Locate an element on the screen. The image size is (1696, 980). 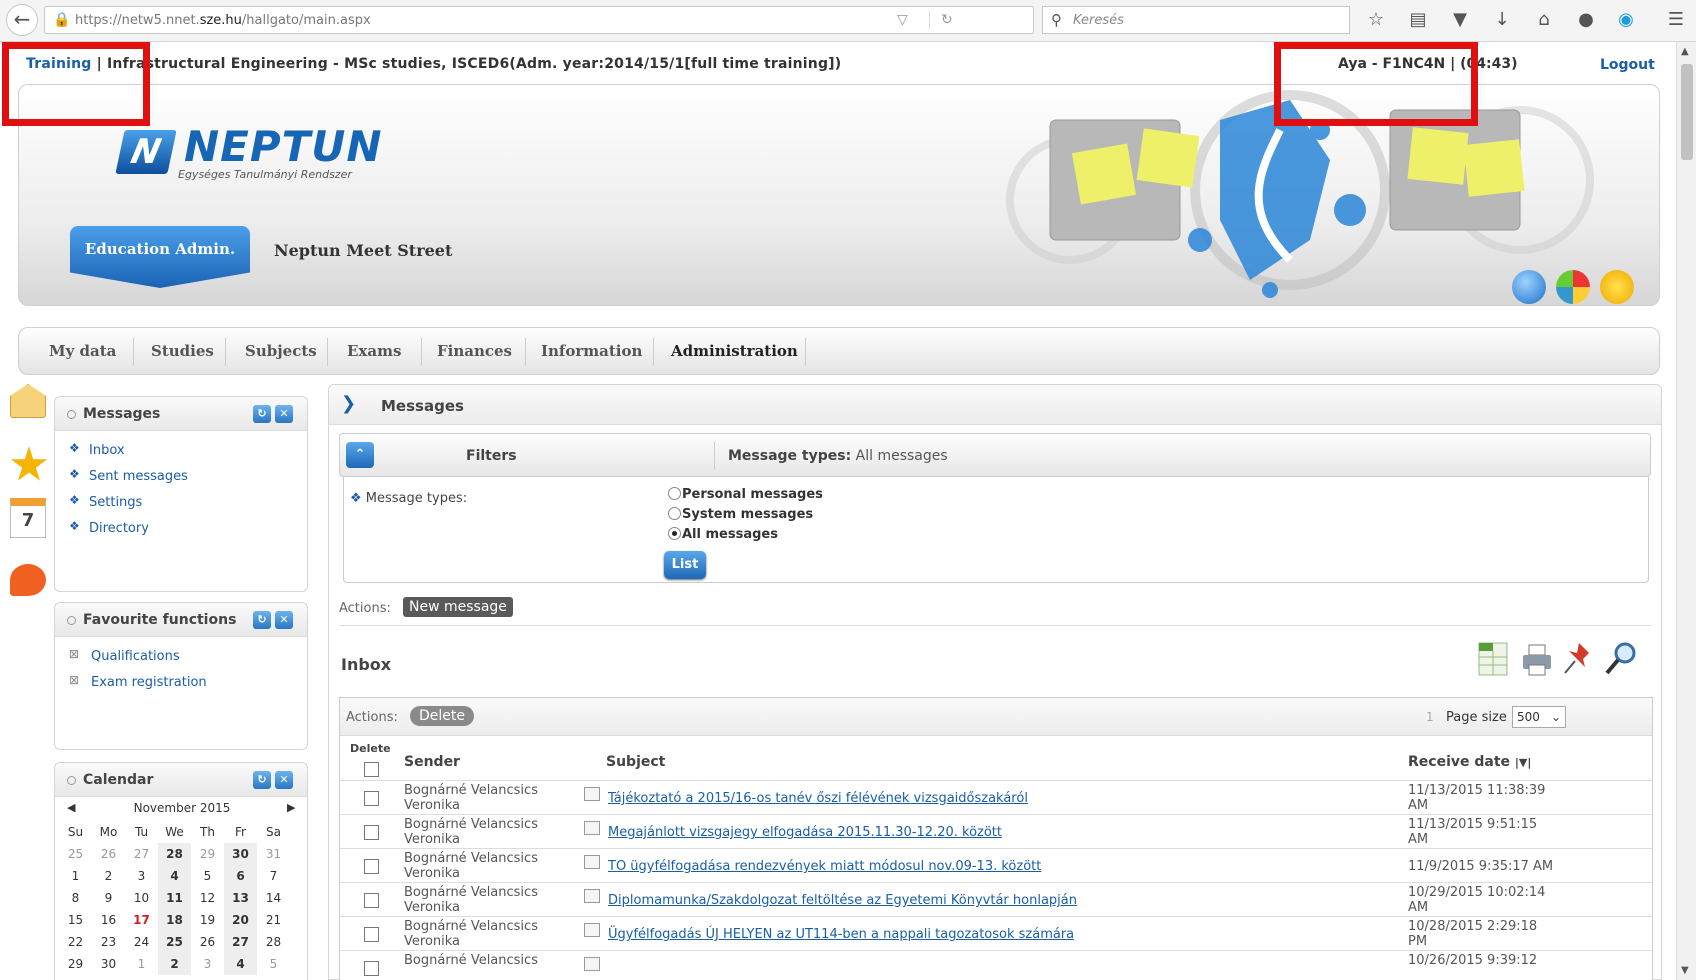
skype-icon: ◉ is located at coordinates (1626, 21).